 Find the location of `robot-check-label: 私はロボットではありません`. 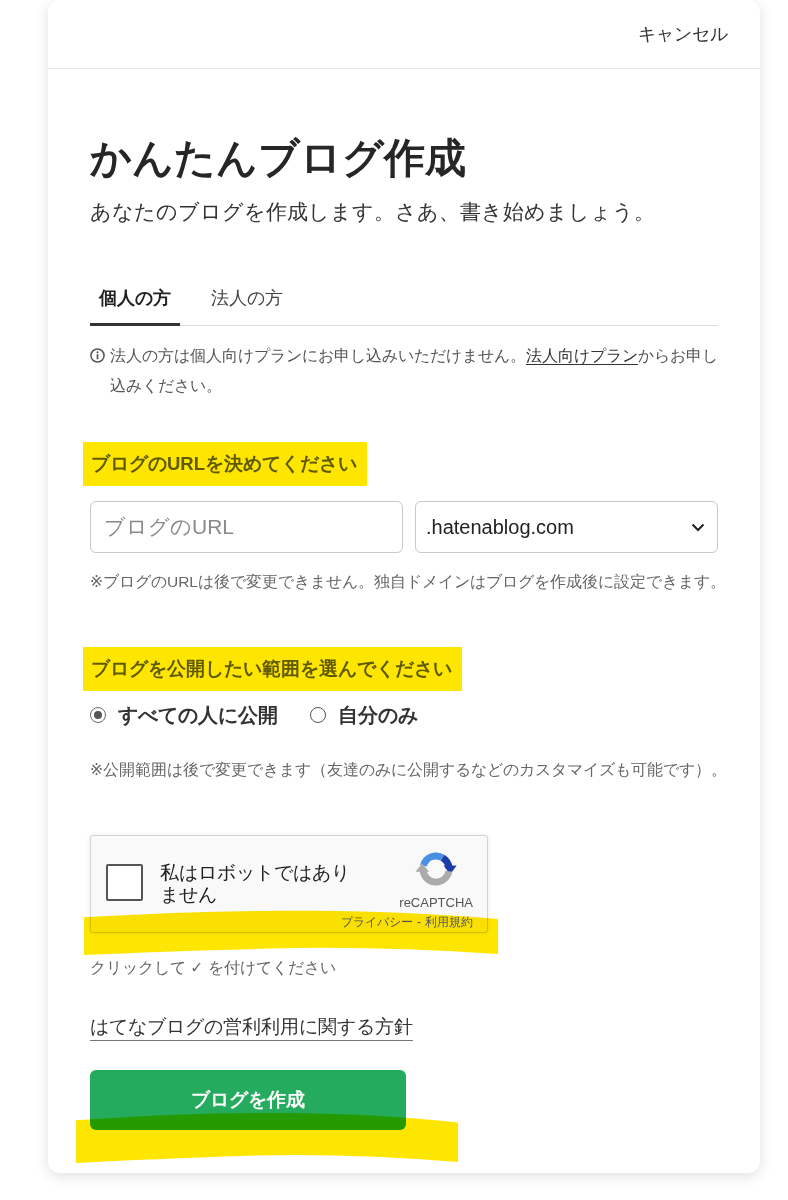

robot-check-label: 私はロボットではありません is located at coordinates (255, 884).